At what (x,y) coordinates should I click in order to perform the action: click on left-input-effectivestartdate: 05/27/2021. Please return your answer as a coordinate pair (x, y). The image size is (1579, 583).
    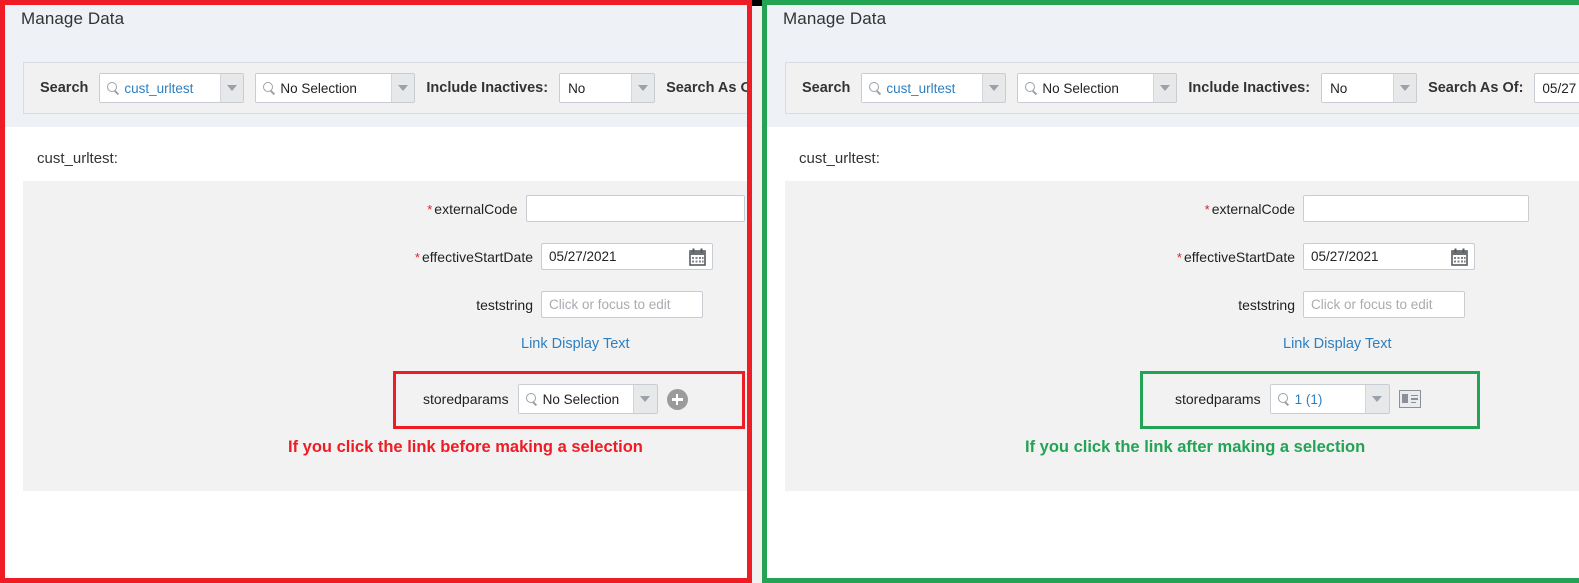
    Looking at the image, I should click on (627, 256).